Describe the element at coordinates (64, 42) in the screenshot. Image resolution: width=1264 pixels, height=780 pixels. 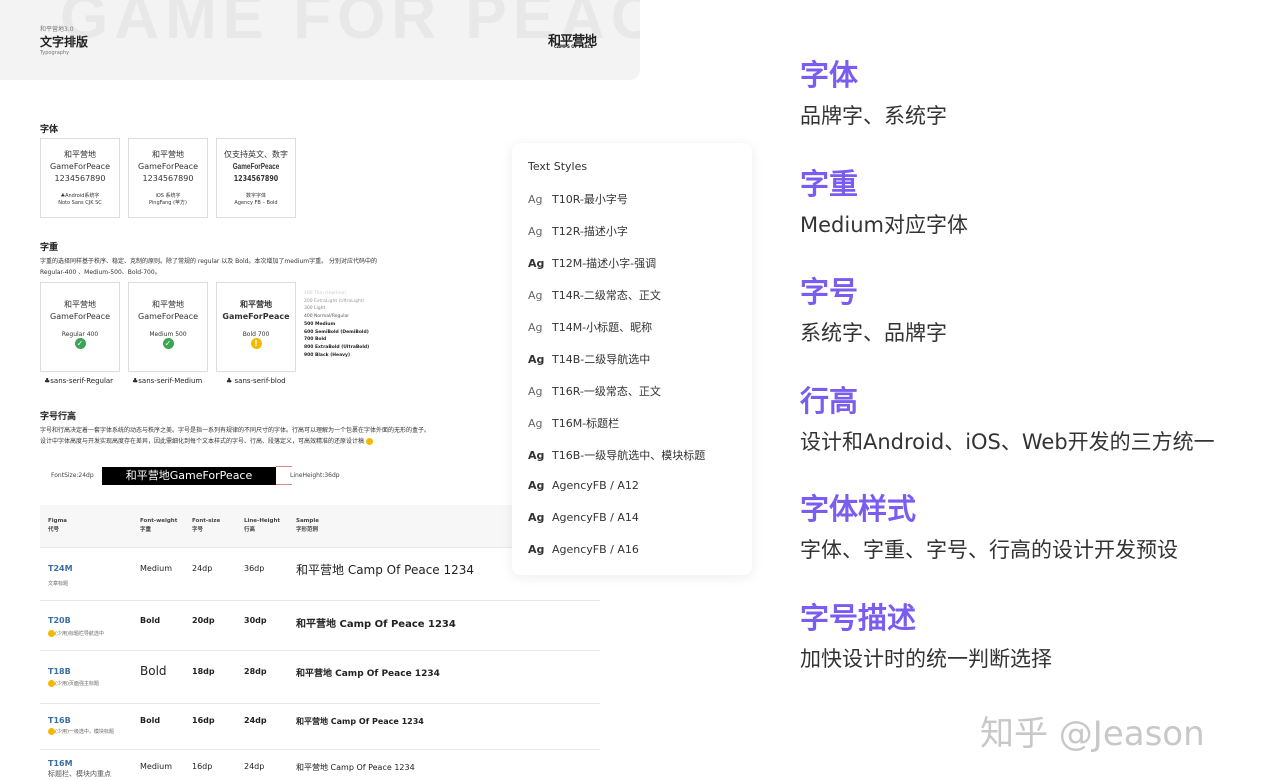
I see `page-title: 文字排版` at that location.